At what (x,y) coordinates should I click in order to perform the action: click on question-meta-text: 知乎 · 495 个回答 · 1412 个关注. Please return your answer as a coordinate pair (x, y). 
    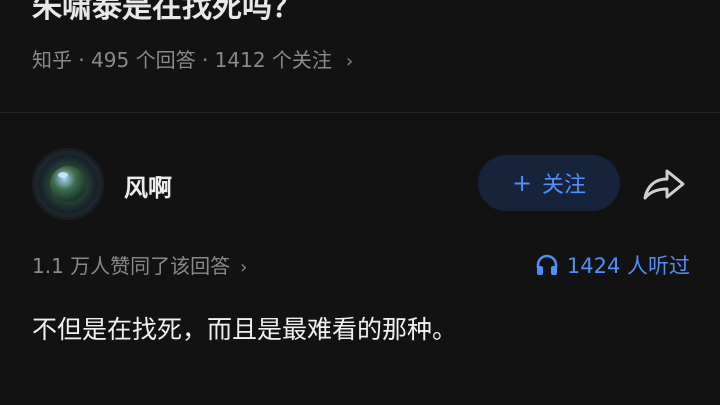
    Looking at the image, I should click on (182, 60).